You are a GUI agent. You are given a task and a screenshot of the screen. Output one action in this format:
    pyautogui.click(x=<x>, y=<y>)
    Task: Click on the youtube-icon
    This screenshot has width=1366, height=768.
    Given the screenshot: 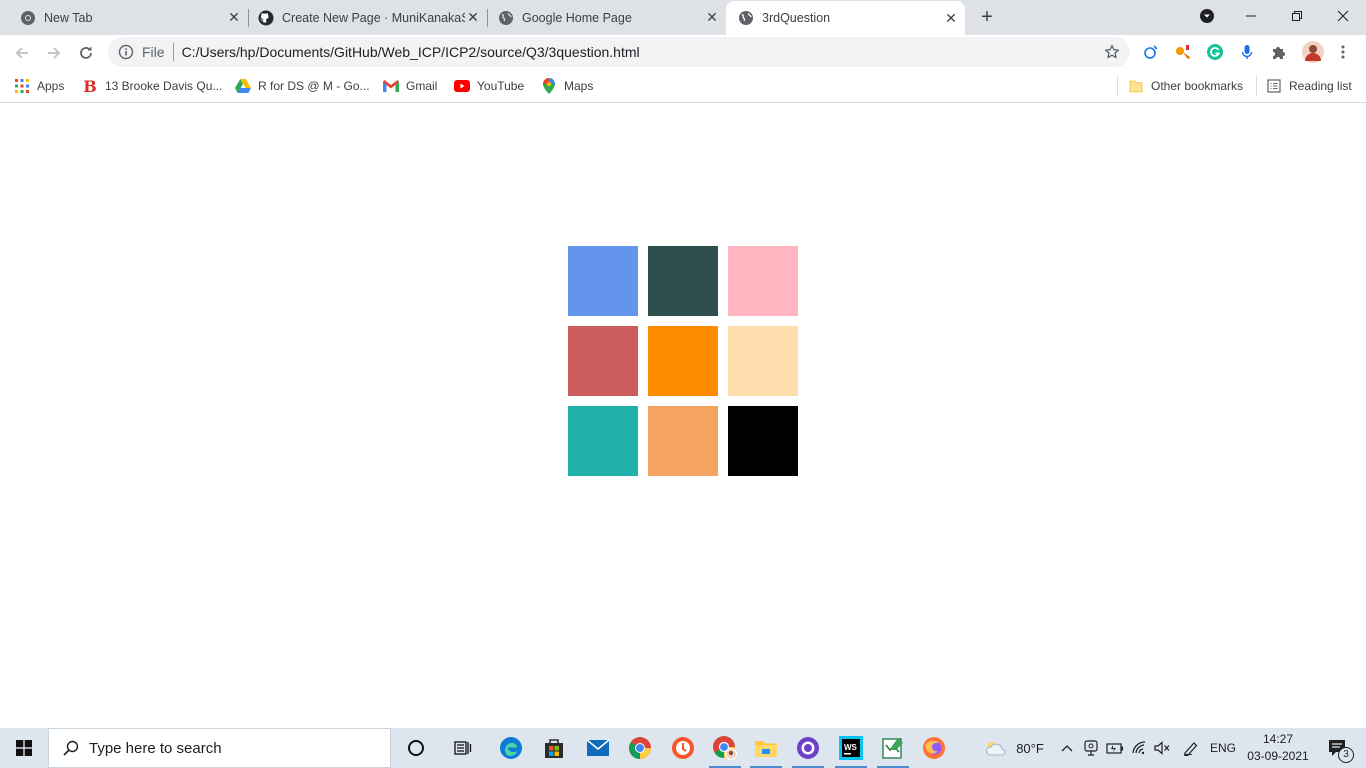 What is the action you would take?
    pyautogui.click(x=462, y=86)
    